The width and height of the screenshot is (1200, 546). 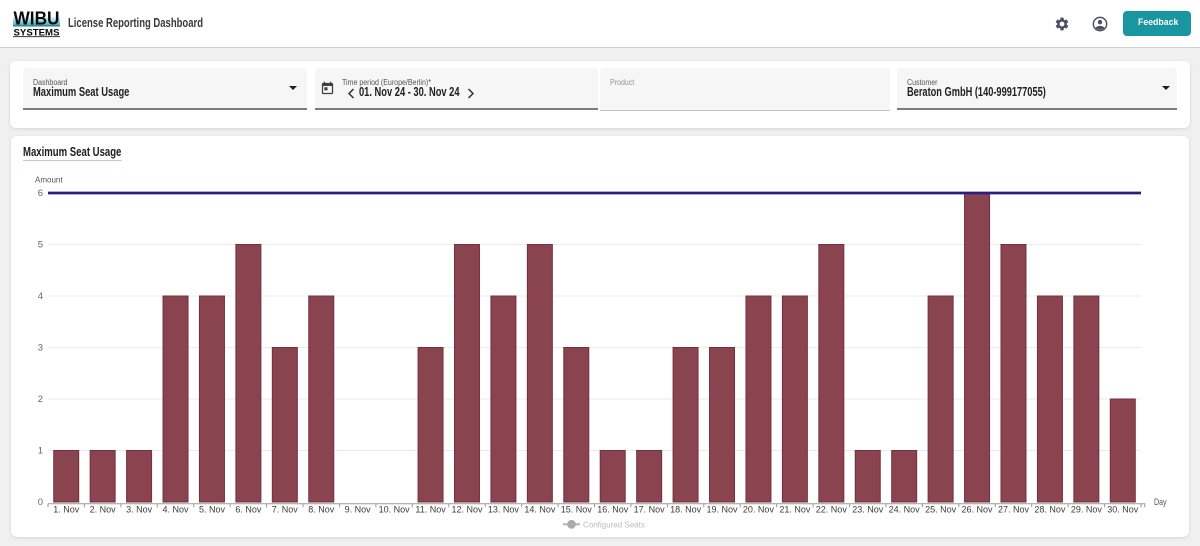 I want to click on svg-text: Amount, so click(x=49, y=180).